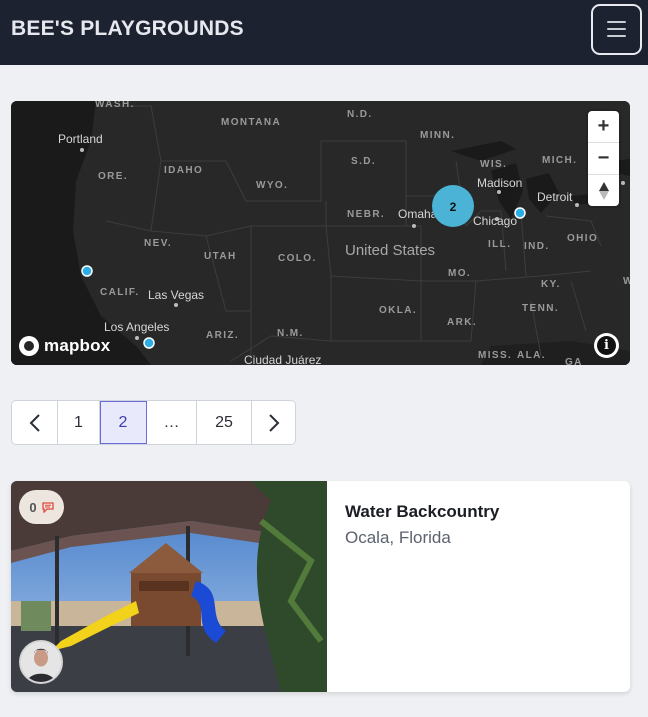  I want to click on page-2-button: 2, so click(123, 422).